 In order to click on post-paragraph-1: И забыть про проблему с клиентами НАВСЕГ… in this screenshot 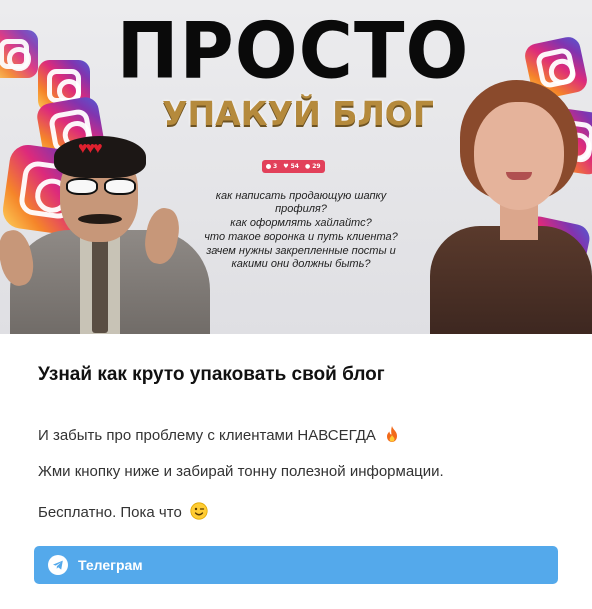, I will do `click(219, 436)`.